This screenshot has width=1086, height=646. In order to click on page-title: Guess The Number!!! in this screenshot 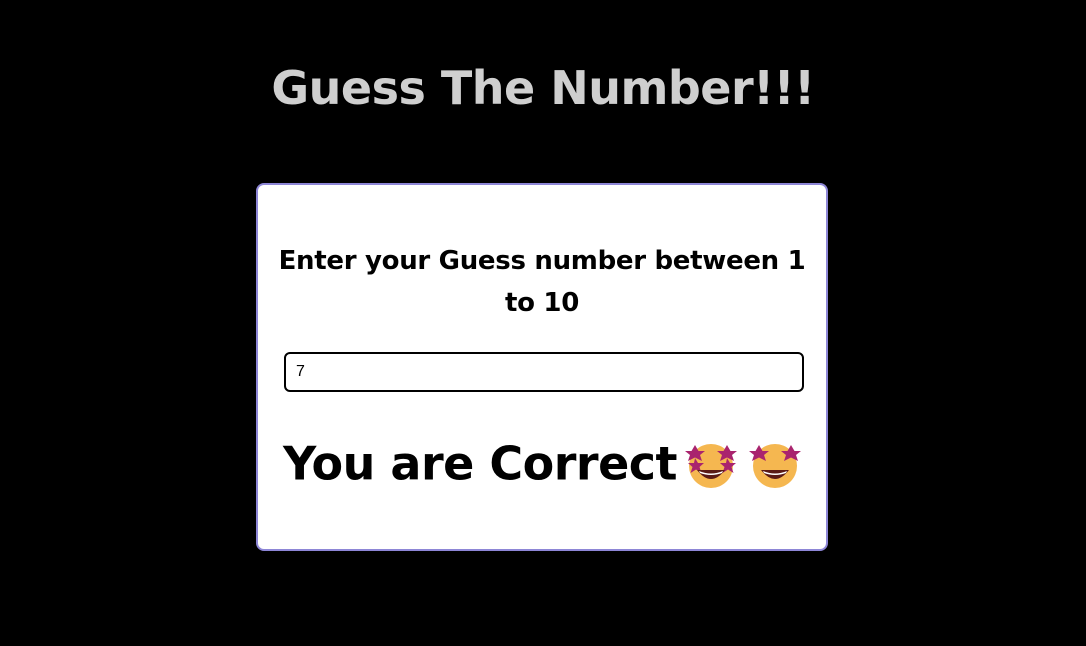, I will do `click(543, 88)`.